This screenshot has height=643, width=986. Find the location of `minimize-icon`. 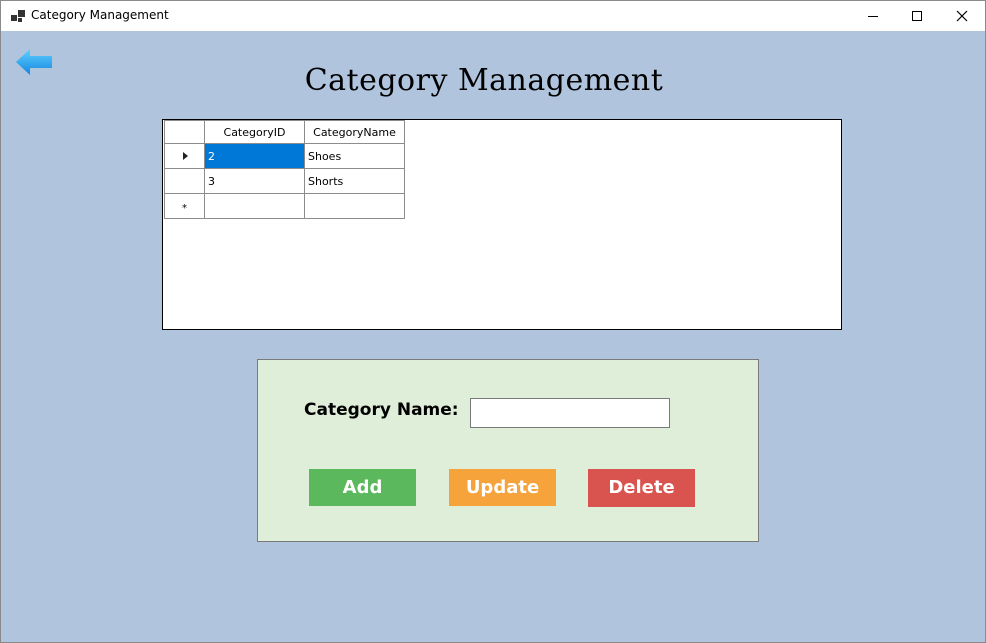

minimize-icon is located at coordinates (873, 16).